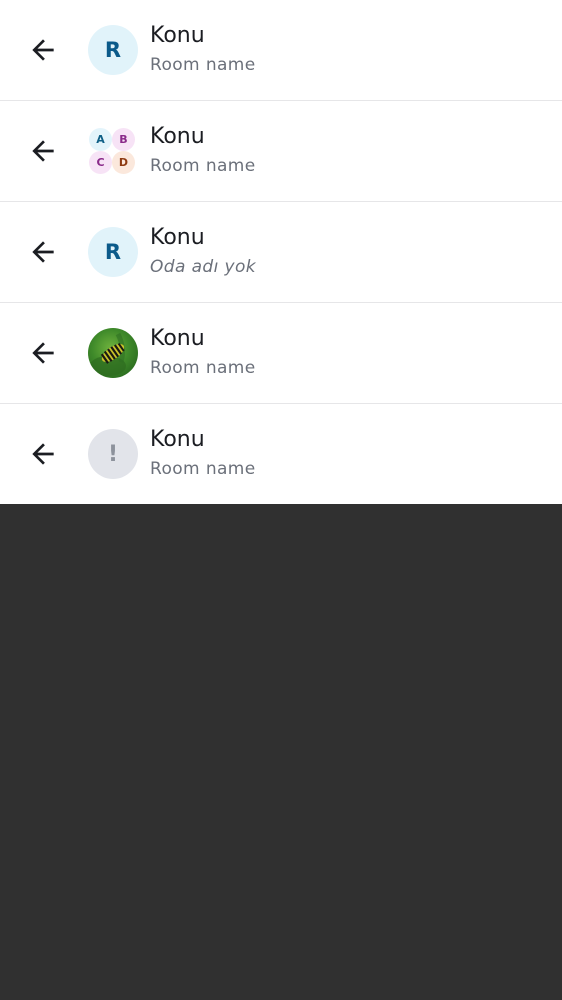 This screenshot has height=1000, width=562. I want to click on room-header-row: ! Konu Room name, so click(281, 454).